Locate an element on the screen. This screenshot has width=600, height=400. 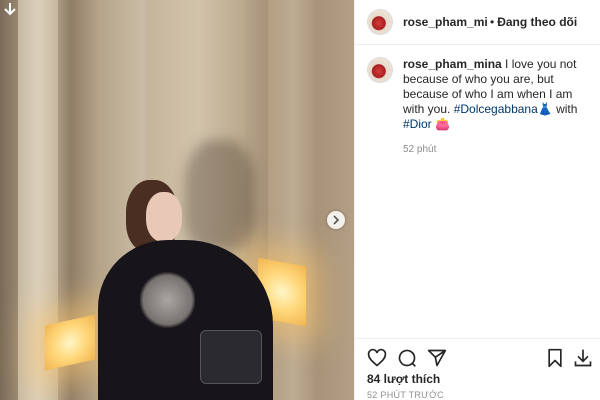
next-photo-button is located at coordinates (336, 220).